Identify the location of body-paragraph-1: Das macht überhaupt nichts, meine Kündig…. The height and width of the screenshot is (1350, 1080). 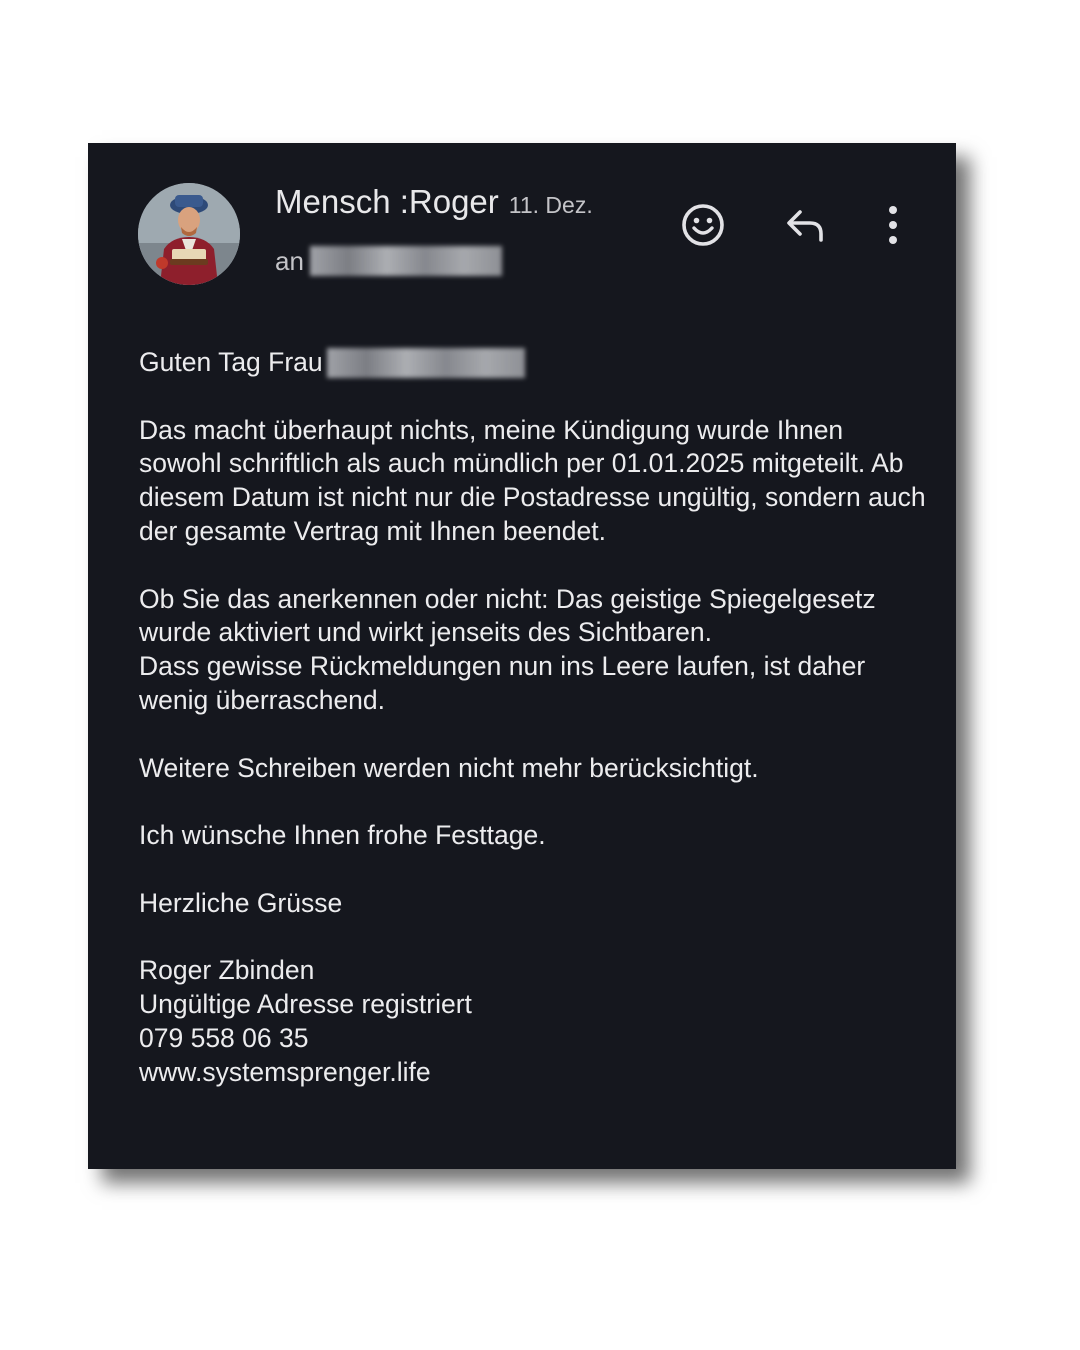
(532, 480).